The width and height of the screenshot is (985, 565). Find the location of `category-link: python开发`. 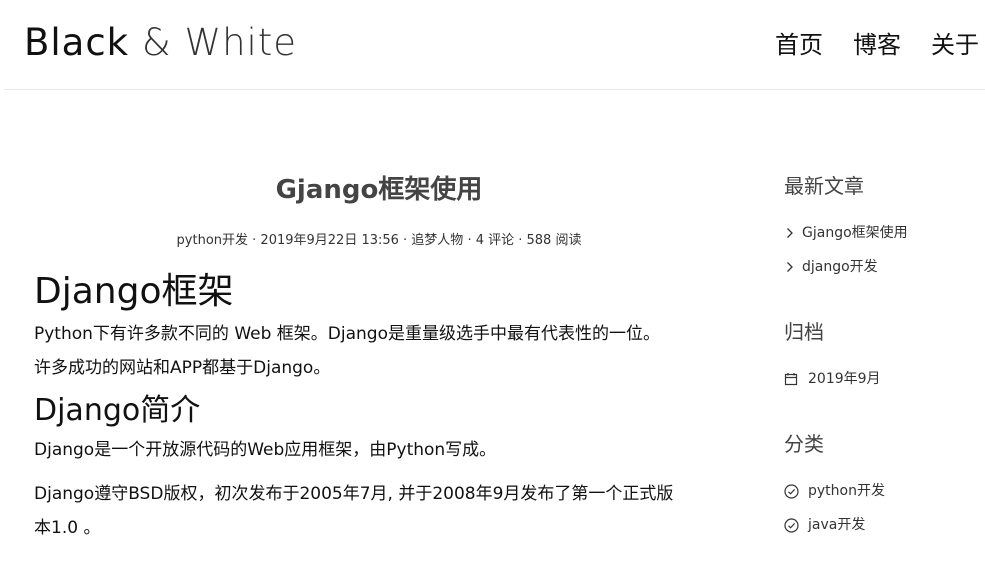

category-link: python开发 is located at coordinates (846, 491).